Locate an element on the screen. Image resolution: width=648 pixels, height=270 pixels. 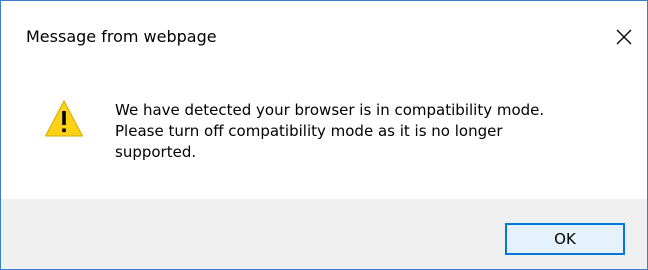
message-line: supported. is located at coordinates (156, 152).